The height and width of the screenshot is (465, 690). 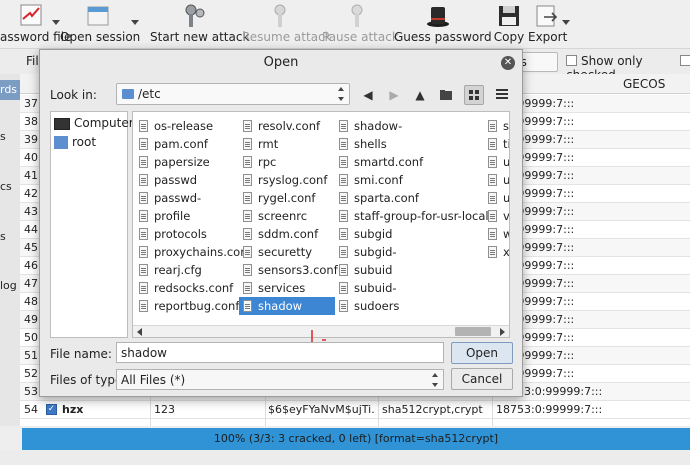 What do you see at coordinates (164, 216) in the screenshot?
I see `file-item: profile` at bounding box center [164, 216].